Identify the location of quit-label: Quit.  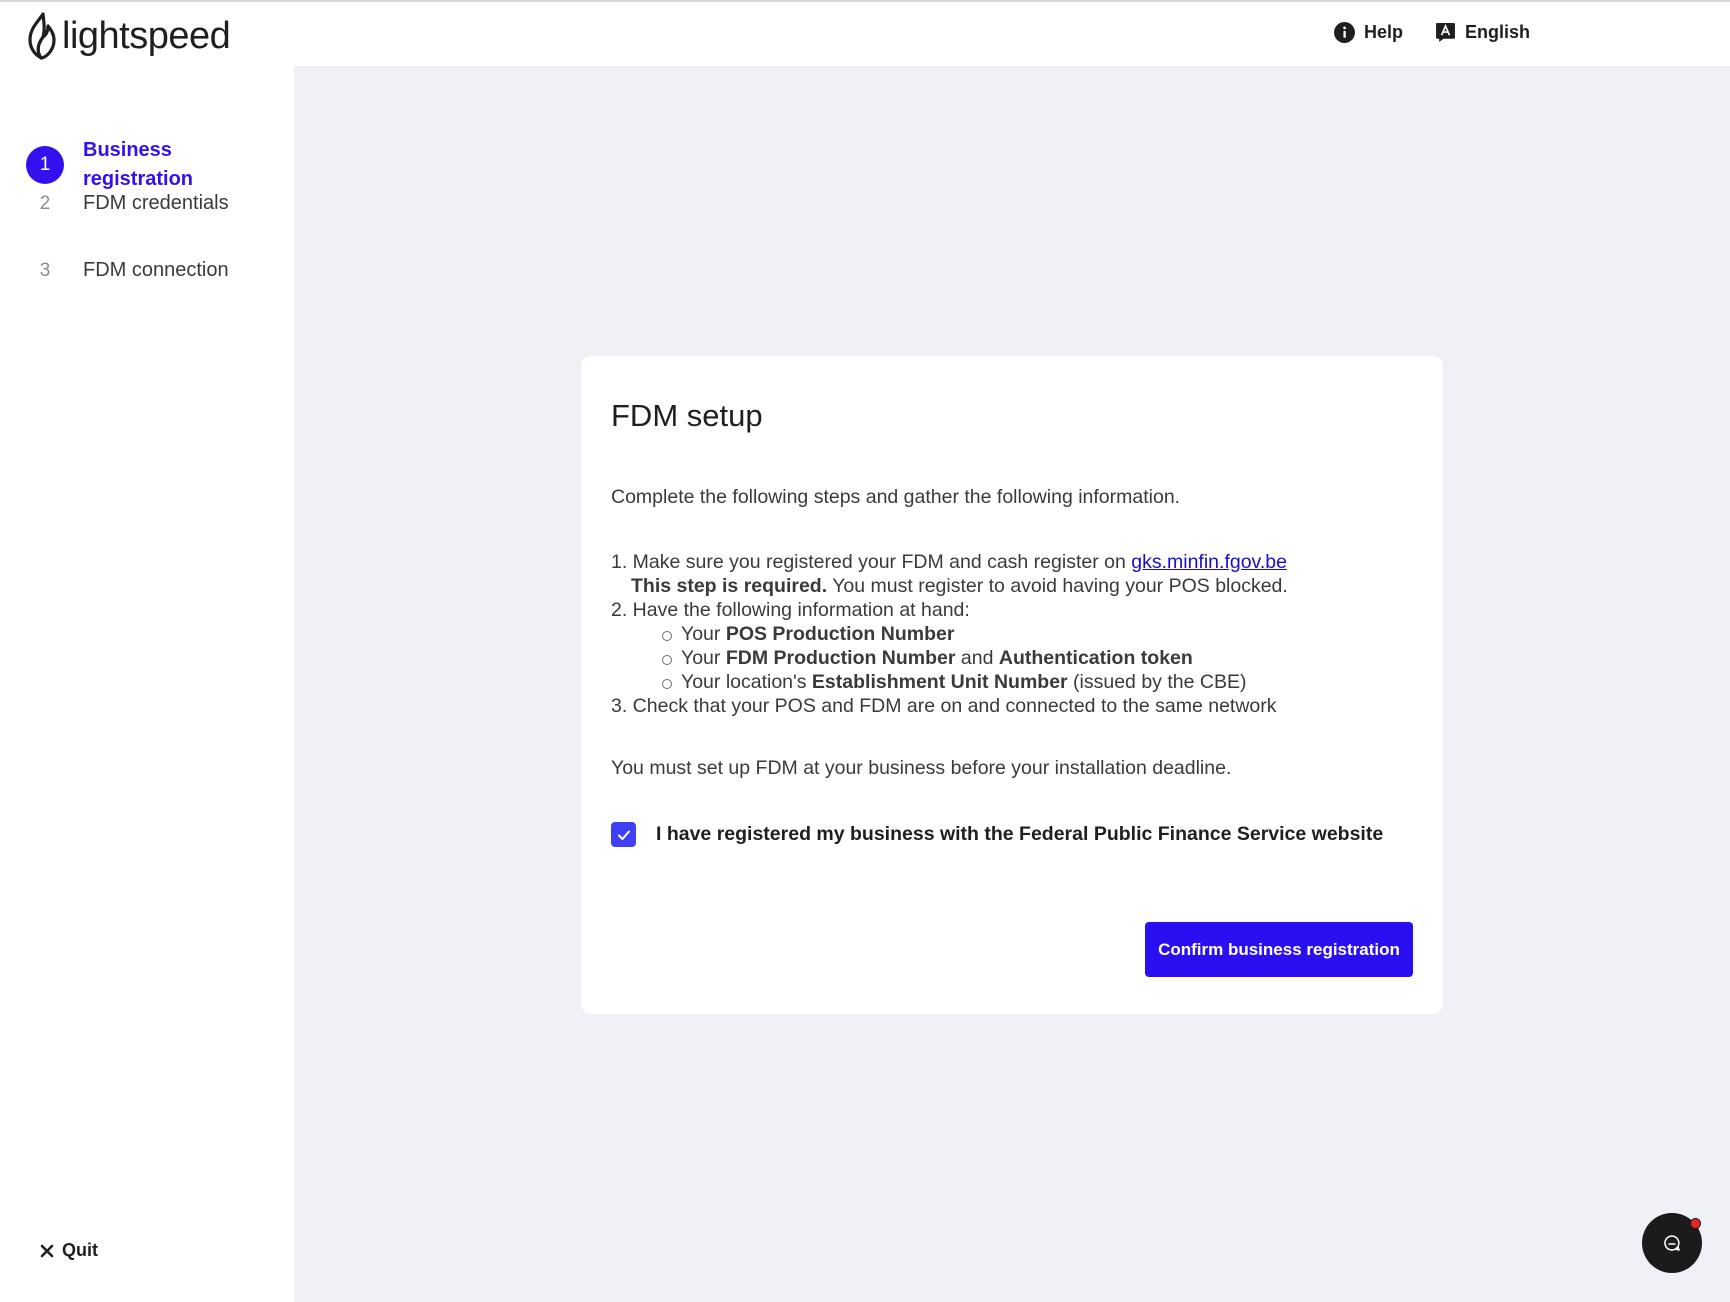
(80, 1250).